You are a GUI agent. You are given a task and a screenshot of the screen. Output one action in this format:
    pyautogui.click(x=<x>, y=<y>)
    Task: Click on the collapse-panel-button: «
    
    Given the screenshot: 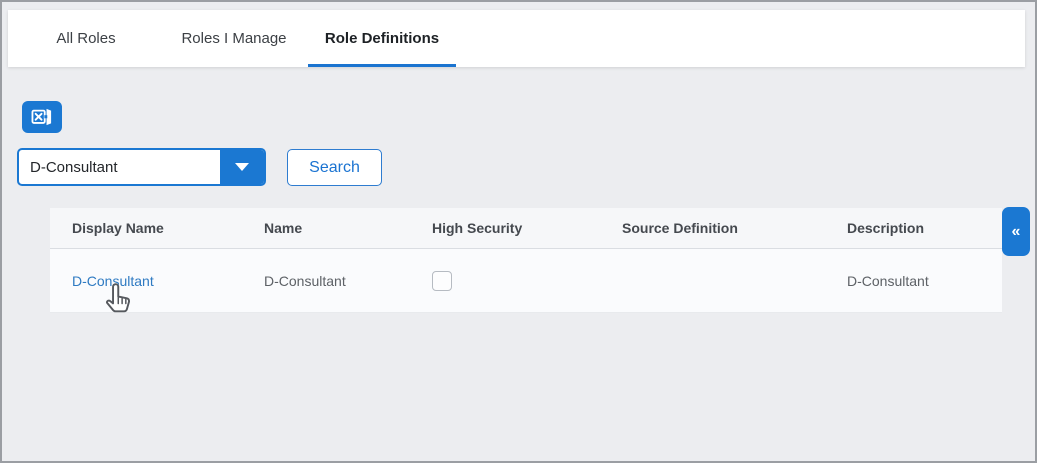 What is the action you would take?
    pyautogui.click(x=1016, y=231)
    